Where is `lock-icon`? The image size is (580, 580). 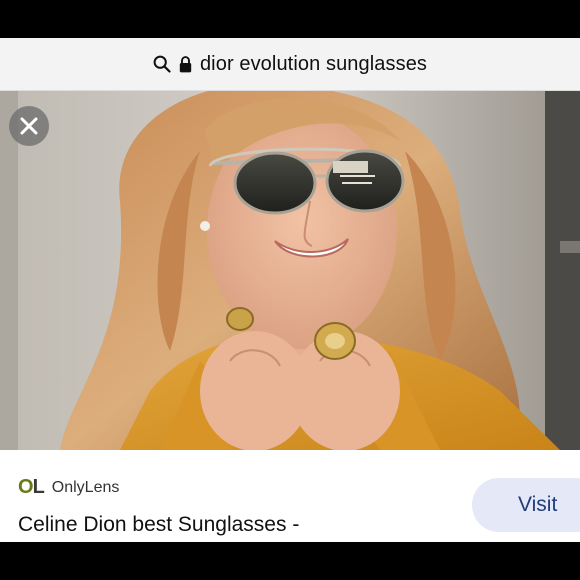 lock-icon is located at coordinates (185, 64).